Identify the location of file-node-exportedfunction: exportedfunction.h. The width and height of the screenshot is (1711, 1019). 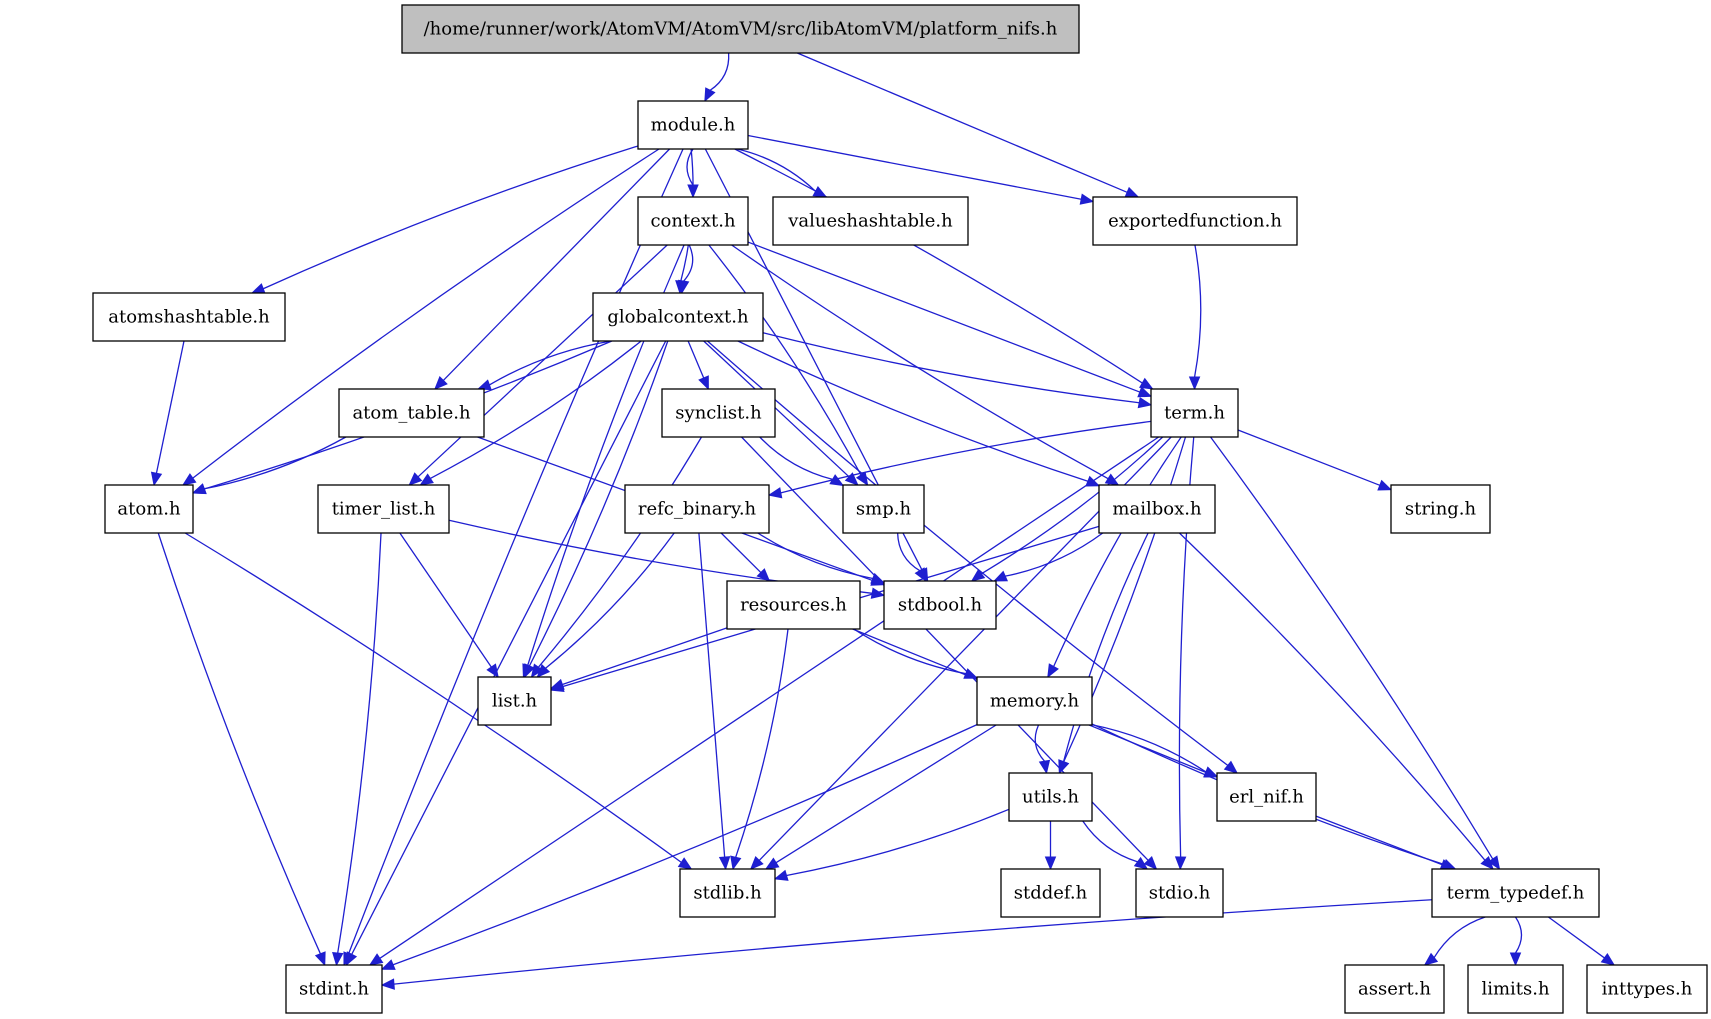
(1195, 221).